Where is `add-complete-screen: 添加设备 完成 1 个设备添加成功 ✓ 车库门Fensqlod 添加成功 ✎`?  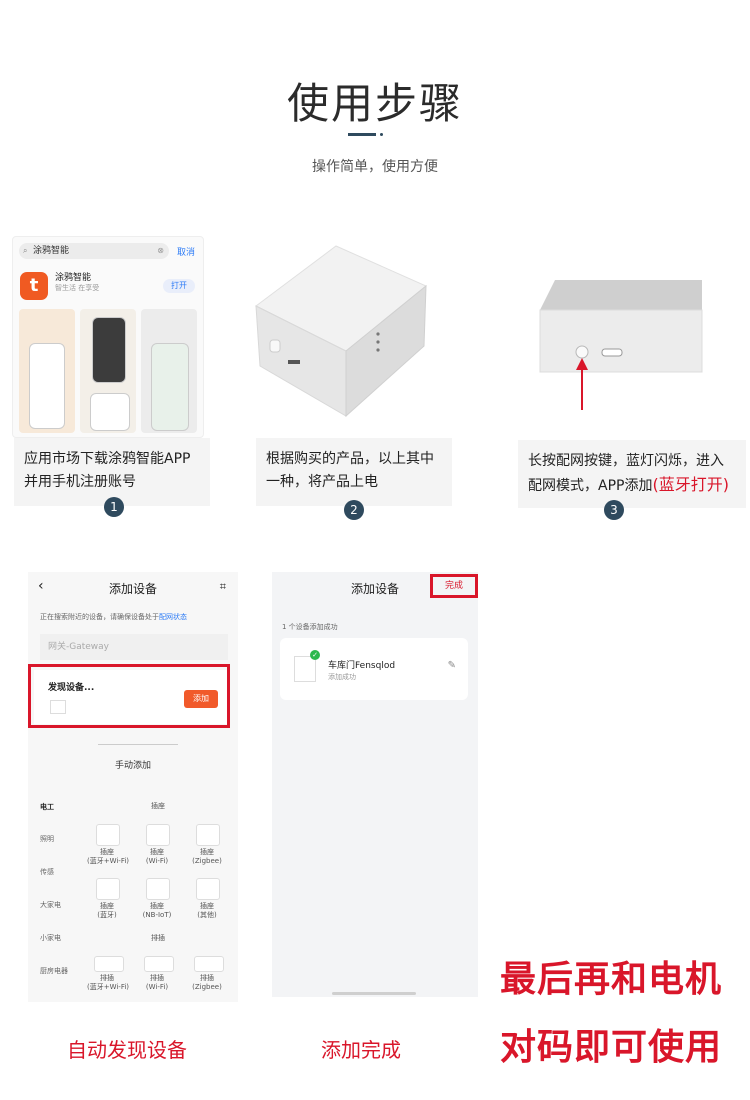 add-complete-screen: 添加设备 完成 1 个设备添加成功 ✓ 车库门Fensqlod 添加成功 ✎ is located at coordinates (375, 784).